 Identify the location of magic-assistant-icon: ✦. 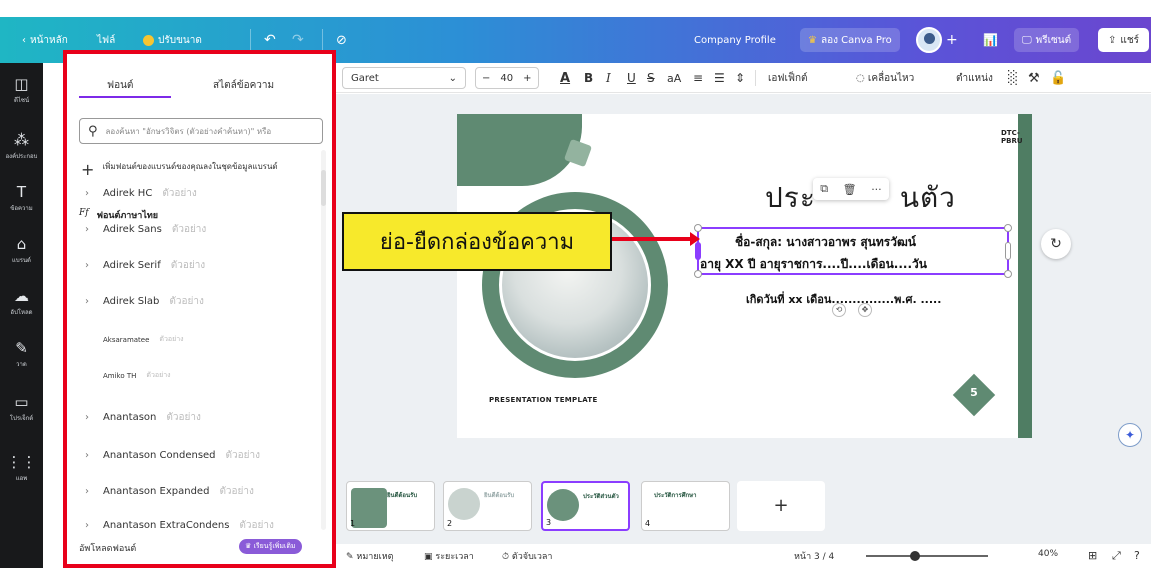
(1130, 435).